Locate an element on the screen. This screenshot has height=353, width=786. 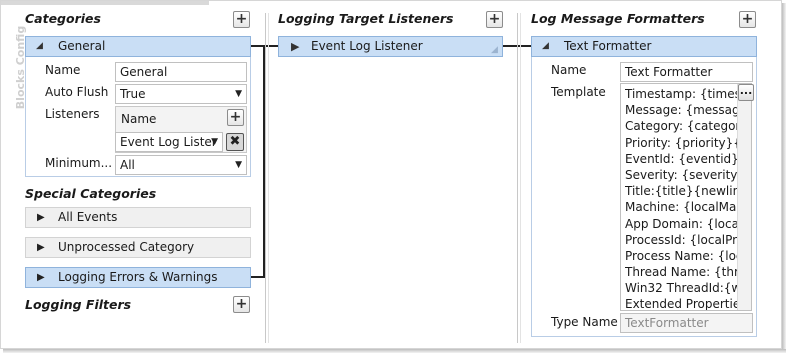
template-line: Title:{title}{newline} is located at coordinates (681, 191).